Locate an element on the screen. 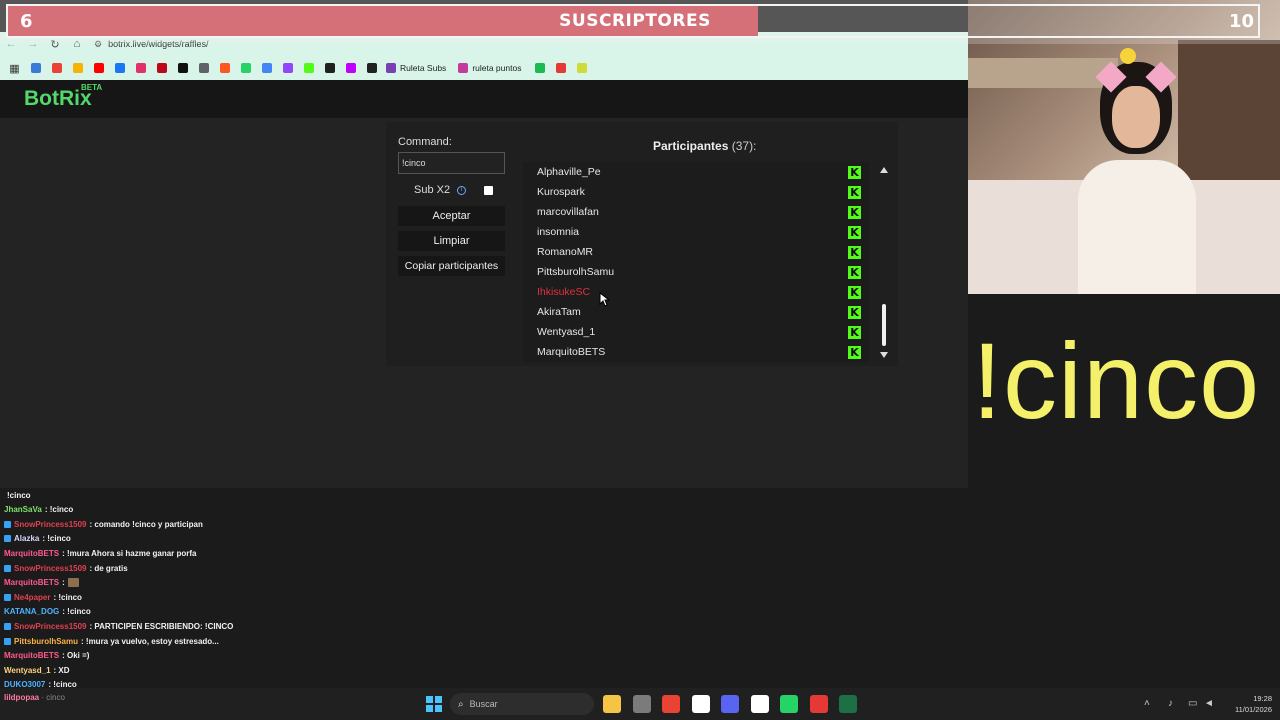 The height and width of the screenshot is (720, 1280). chat-message: MarquitoBETS: Oki =) is located at coordinates (46, 656).